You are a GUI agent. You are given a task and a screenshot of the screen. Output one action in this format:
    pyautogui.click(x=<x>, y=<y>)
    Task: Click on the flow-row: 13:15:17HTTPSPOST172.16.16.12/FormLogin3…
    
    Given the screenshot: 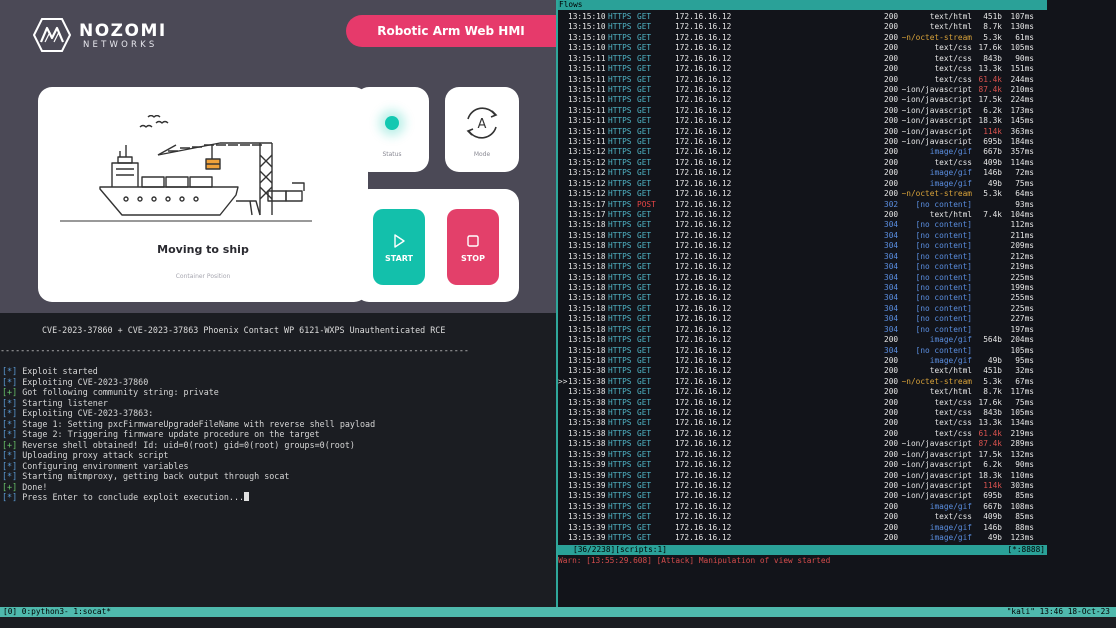 What is the action you would take?
    pyautogui.click(x=837, y=205)
    